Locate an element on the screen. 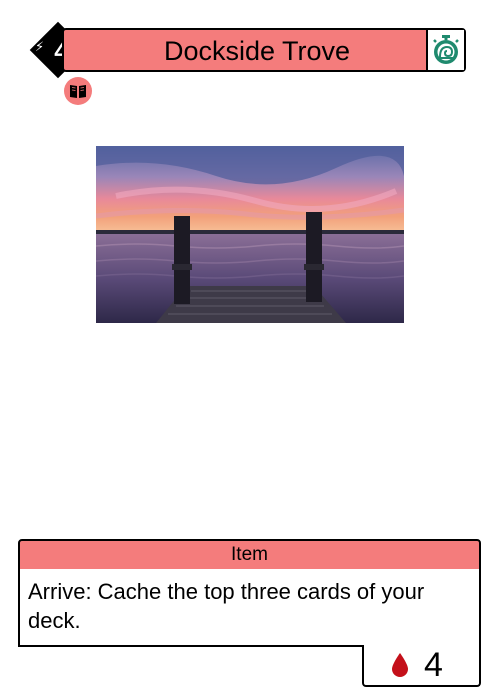  blood-value-box: 4 is located at coordinates (421, 666).